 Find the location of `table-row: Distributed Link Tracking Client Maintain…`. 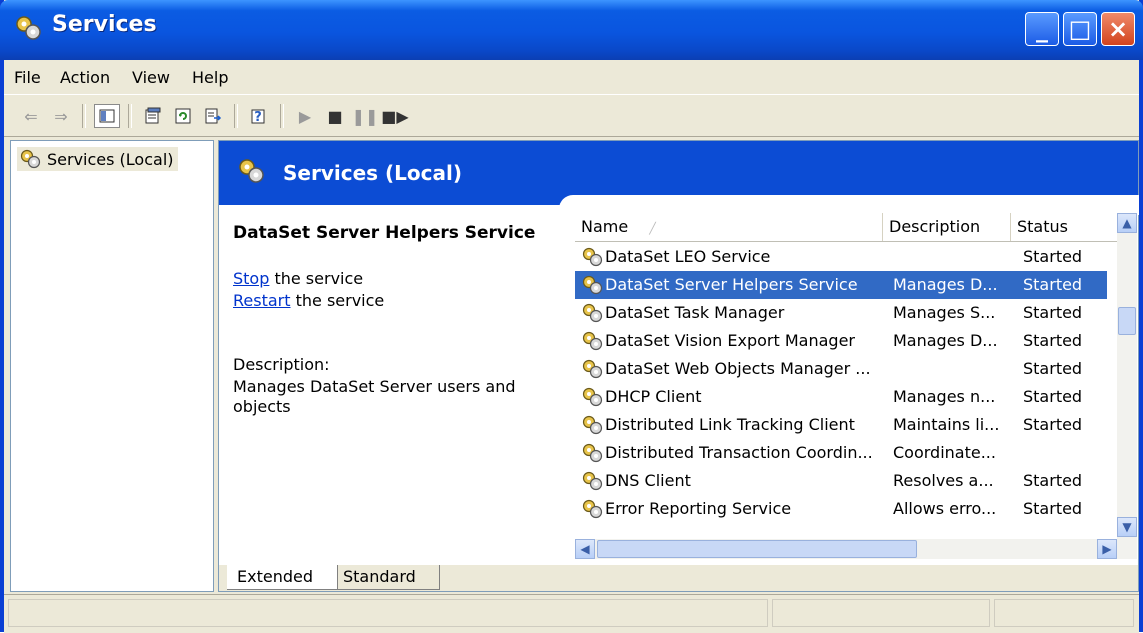

table-row: Distributed Link Tracking Client Maintain… is located at coordinates (841, 425).